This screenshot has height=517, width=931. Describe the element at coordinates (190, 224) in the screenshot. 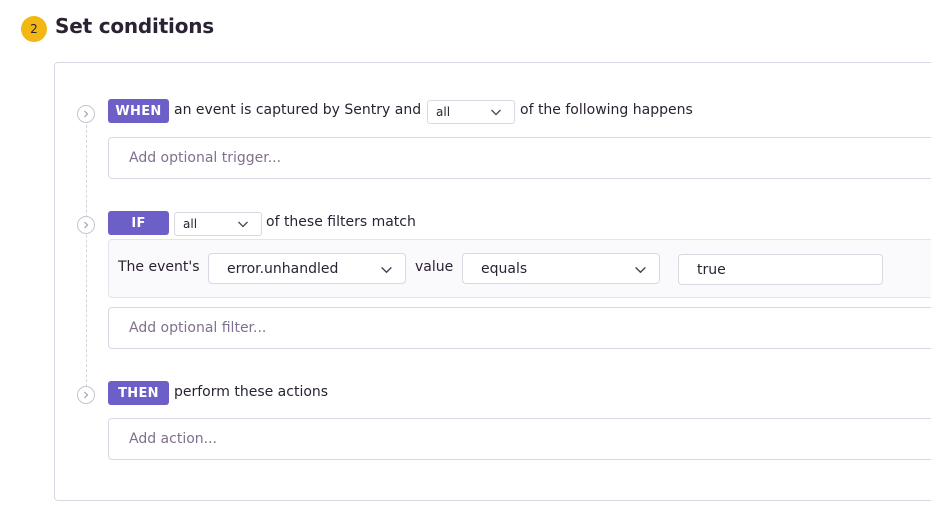

I see `if-match-value: all` at that location.